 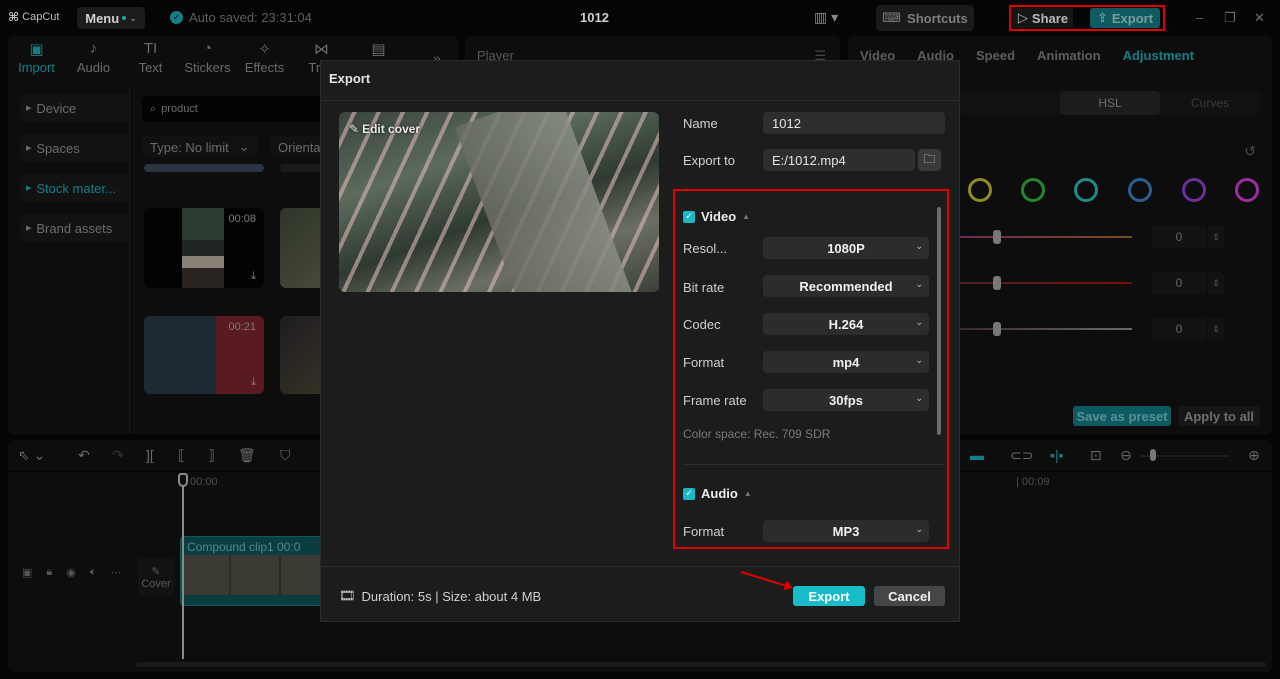 I want to click on framerate-select: 30fps ⌄, so click(x=846, y=400).